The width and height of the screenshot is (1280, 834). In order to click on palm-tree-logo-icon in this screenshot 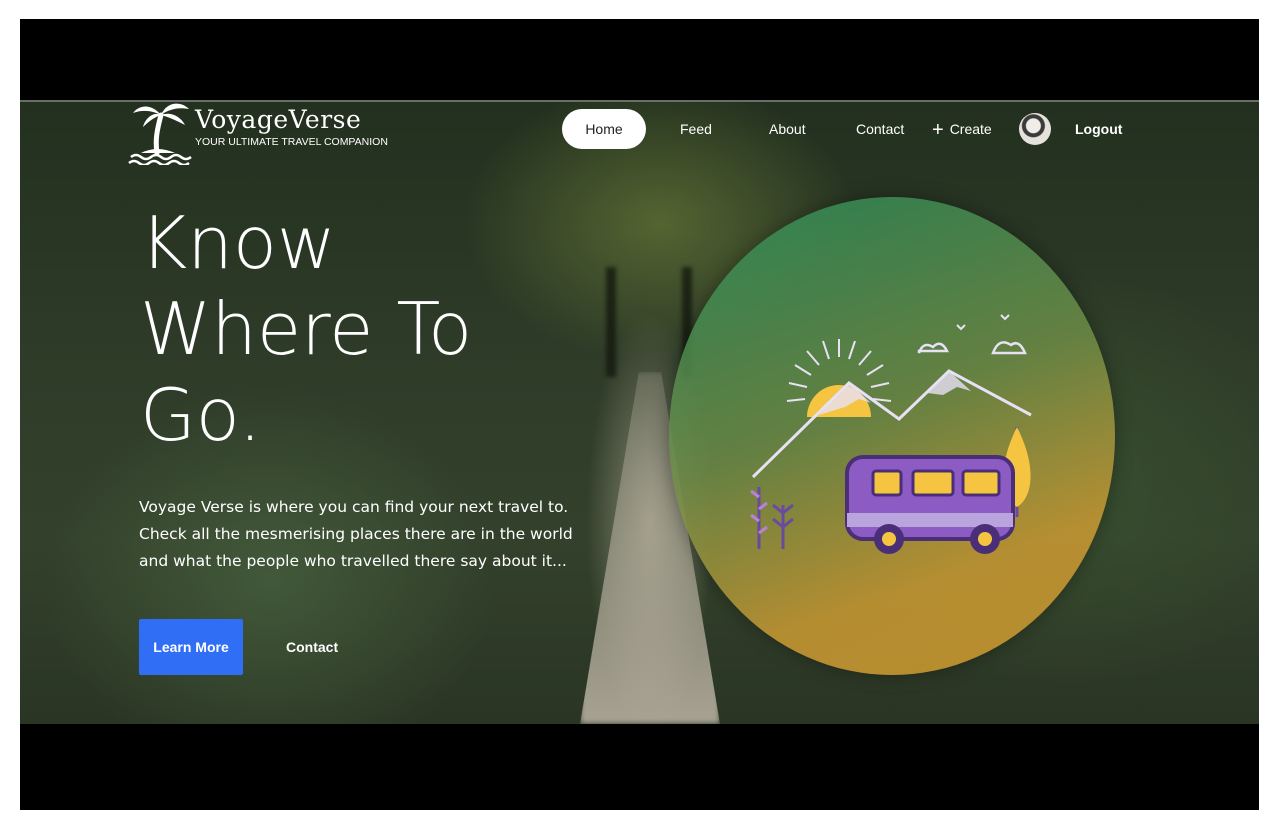, I will do `click(160, 135)`.